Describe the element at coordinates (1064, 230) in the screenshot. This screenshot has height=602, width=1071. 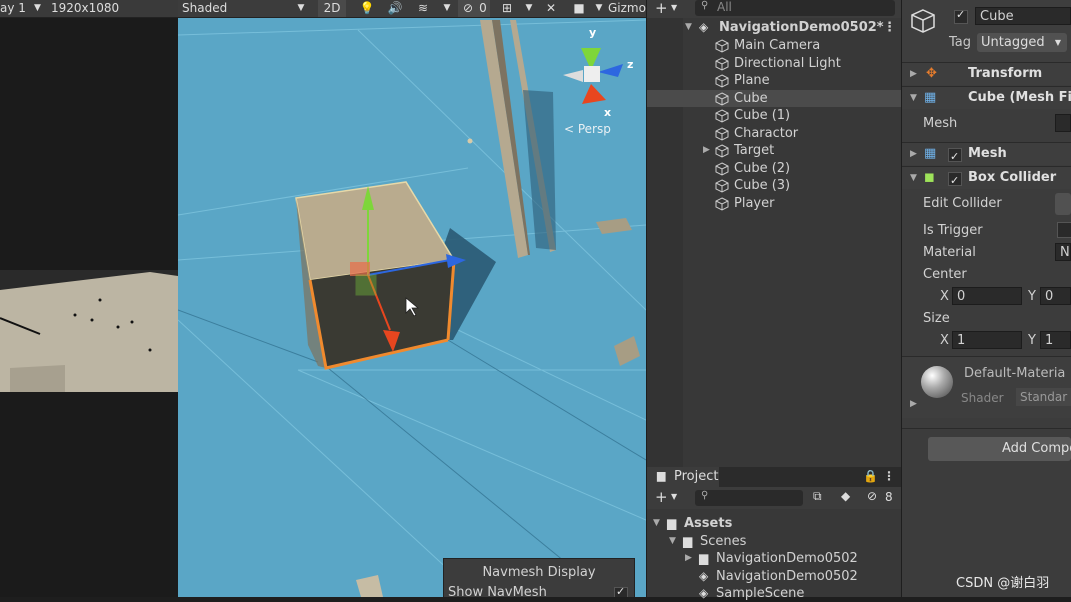
I see `is-trigger-checkbox` at that location.